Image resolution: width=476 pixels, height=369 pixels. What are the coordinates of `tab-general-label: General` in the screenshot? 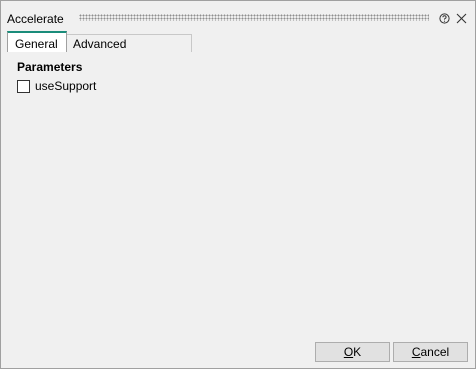 It's located at (36, 44).